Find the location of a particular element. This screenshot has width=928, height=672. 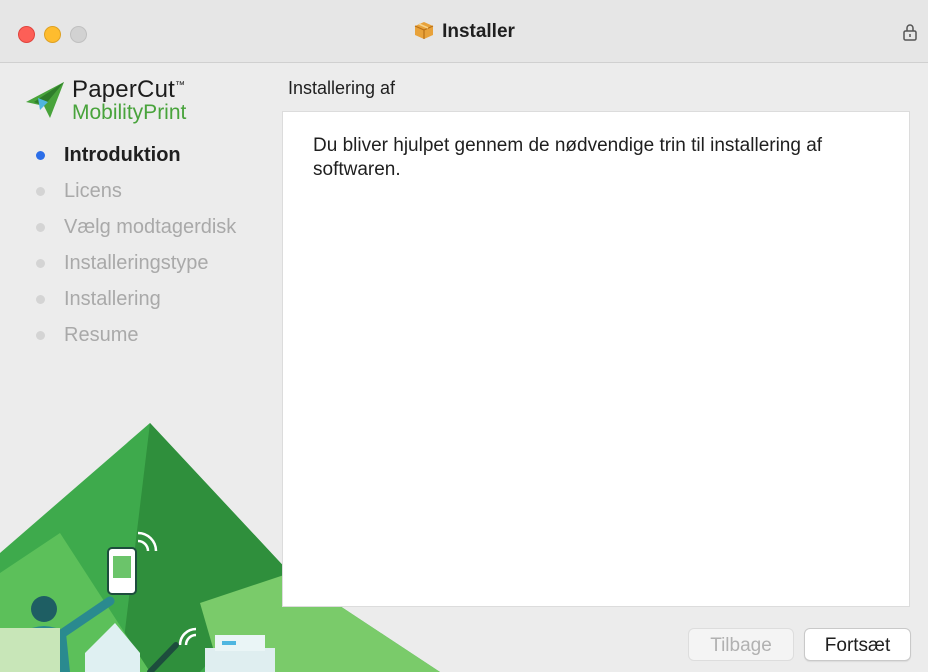

back-button: Tilbage is located at coordinates (741, 644).